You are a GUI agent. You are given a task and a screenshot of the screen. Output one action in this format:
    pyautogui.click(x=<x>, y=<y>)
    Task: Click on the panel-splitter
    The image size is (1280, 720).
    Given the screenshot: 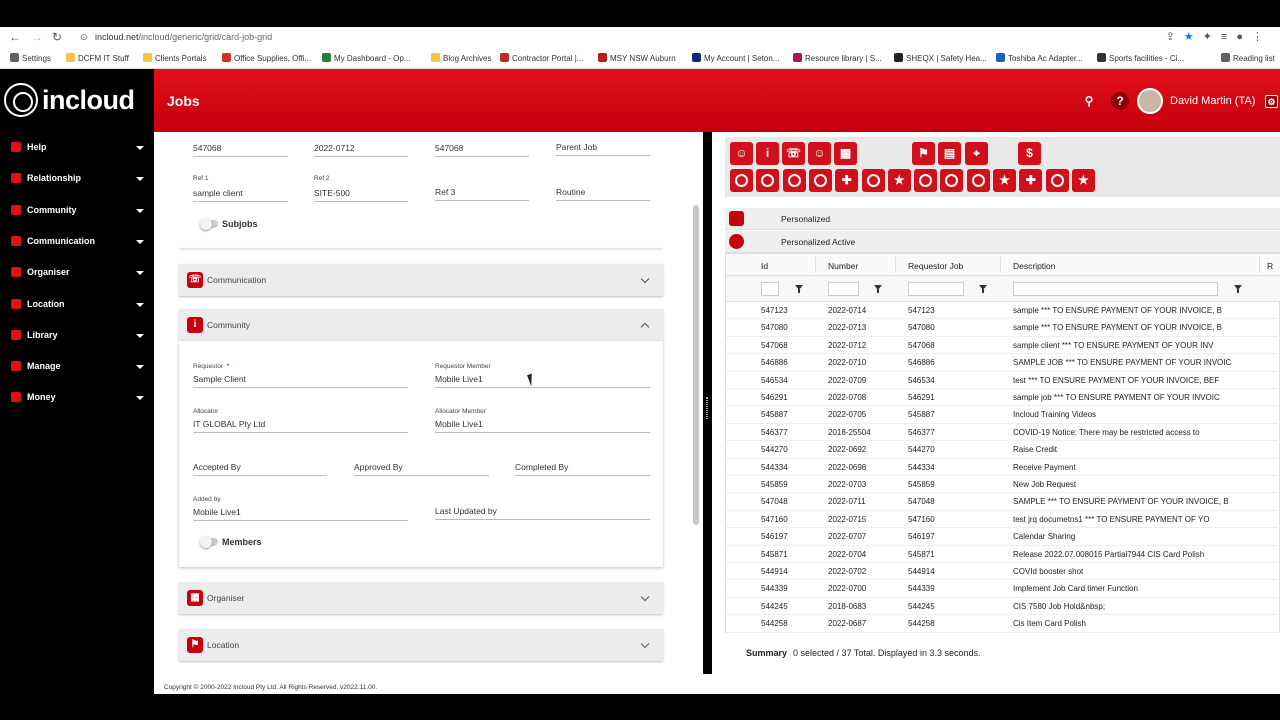 What is the action you would take?
    pyautogui.click(x=707, y=405)
    